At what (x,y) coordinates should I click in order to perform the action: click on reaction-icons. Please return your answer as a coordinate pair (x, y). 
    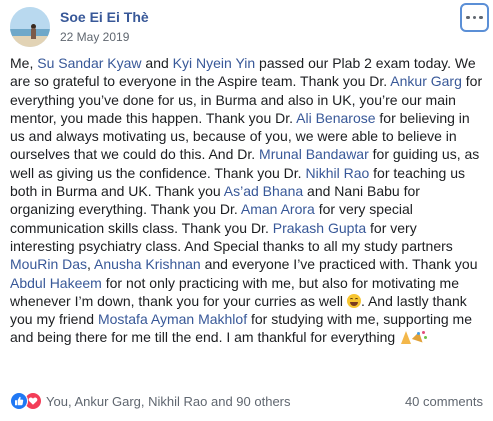
    Looking at the image, I should click on (26, 401).